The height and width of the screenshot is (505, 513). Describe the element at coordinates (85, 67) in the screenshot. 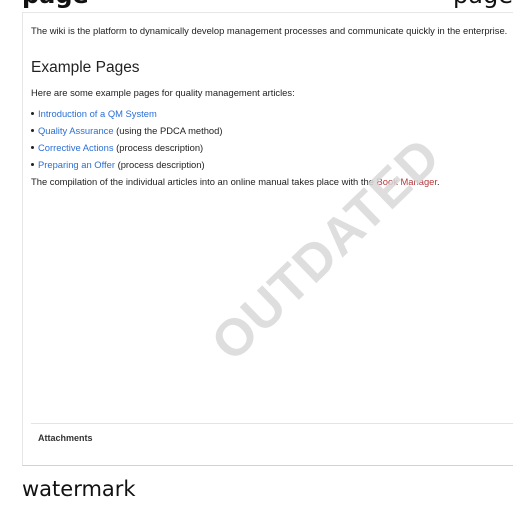

I see `section-heading: Example Pages` at that location.